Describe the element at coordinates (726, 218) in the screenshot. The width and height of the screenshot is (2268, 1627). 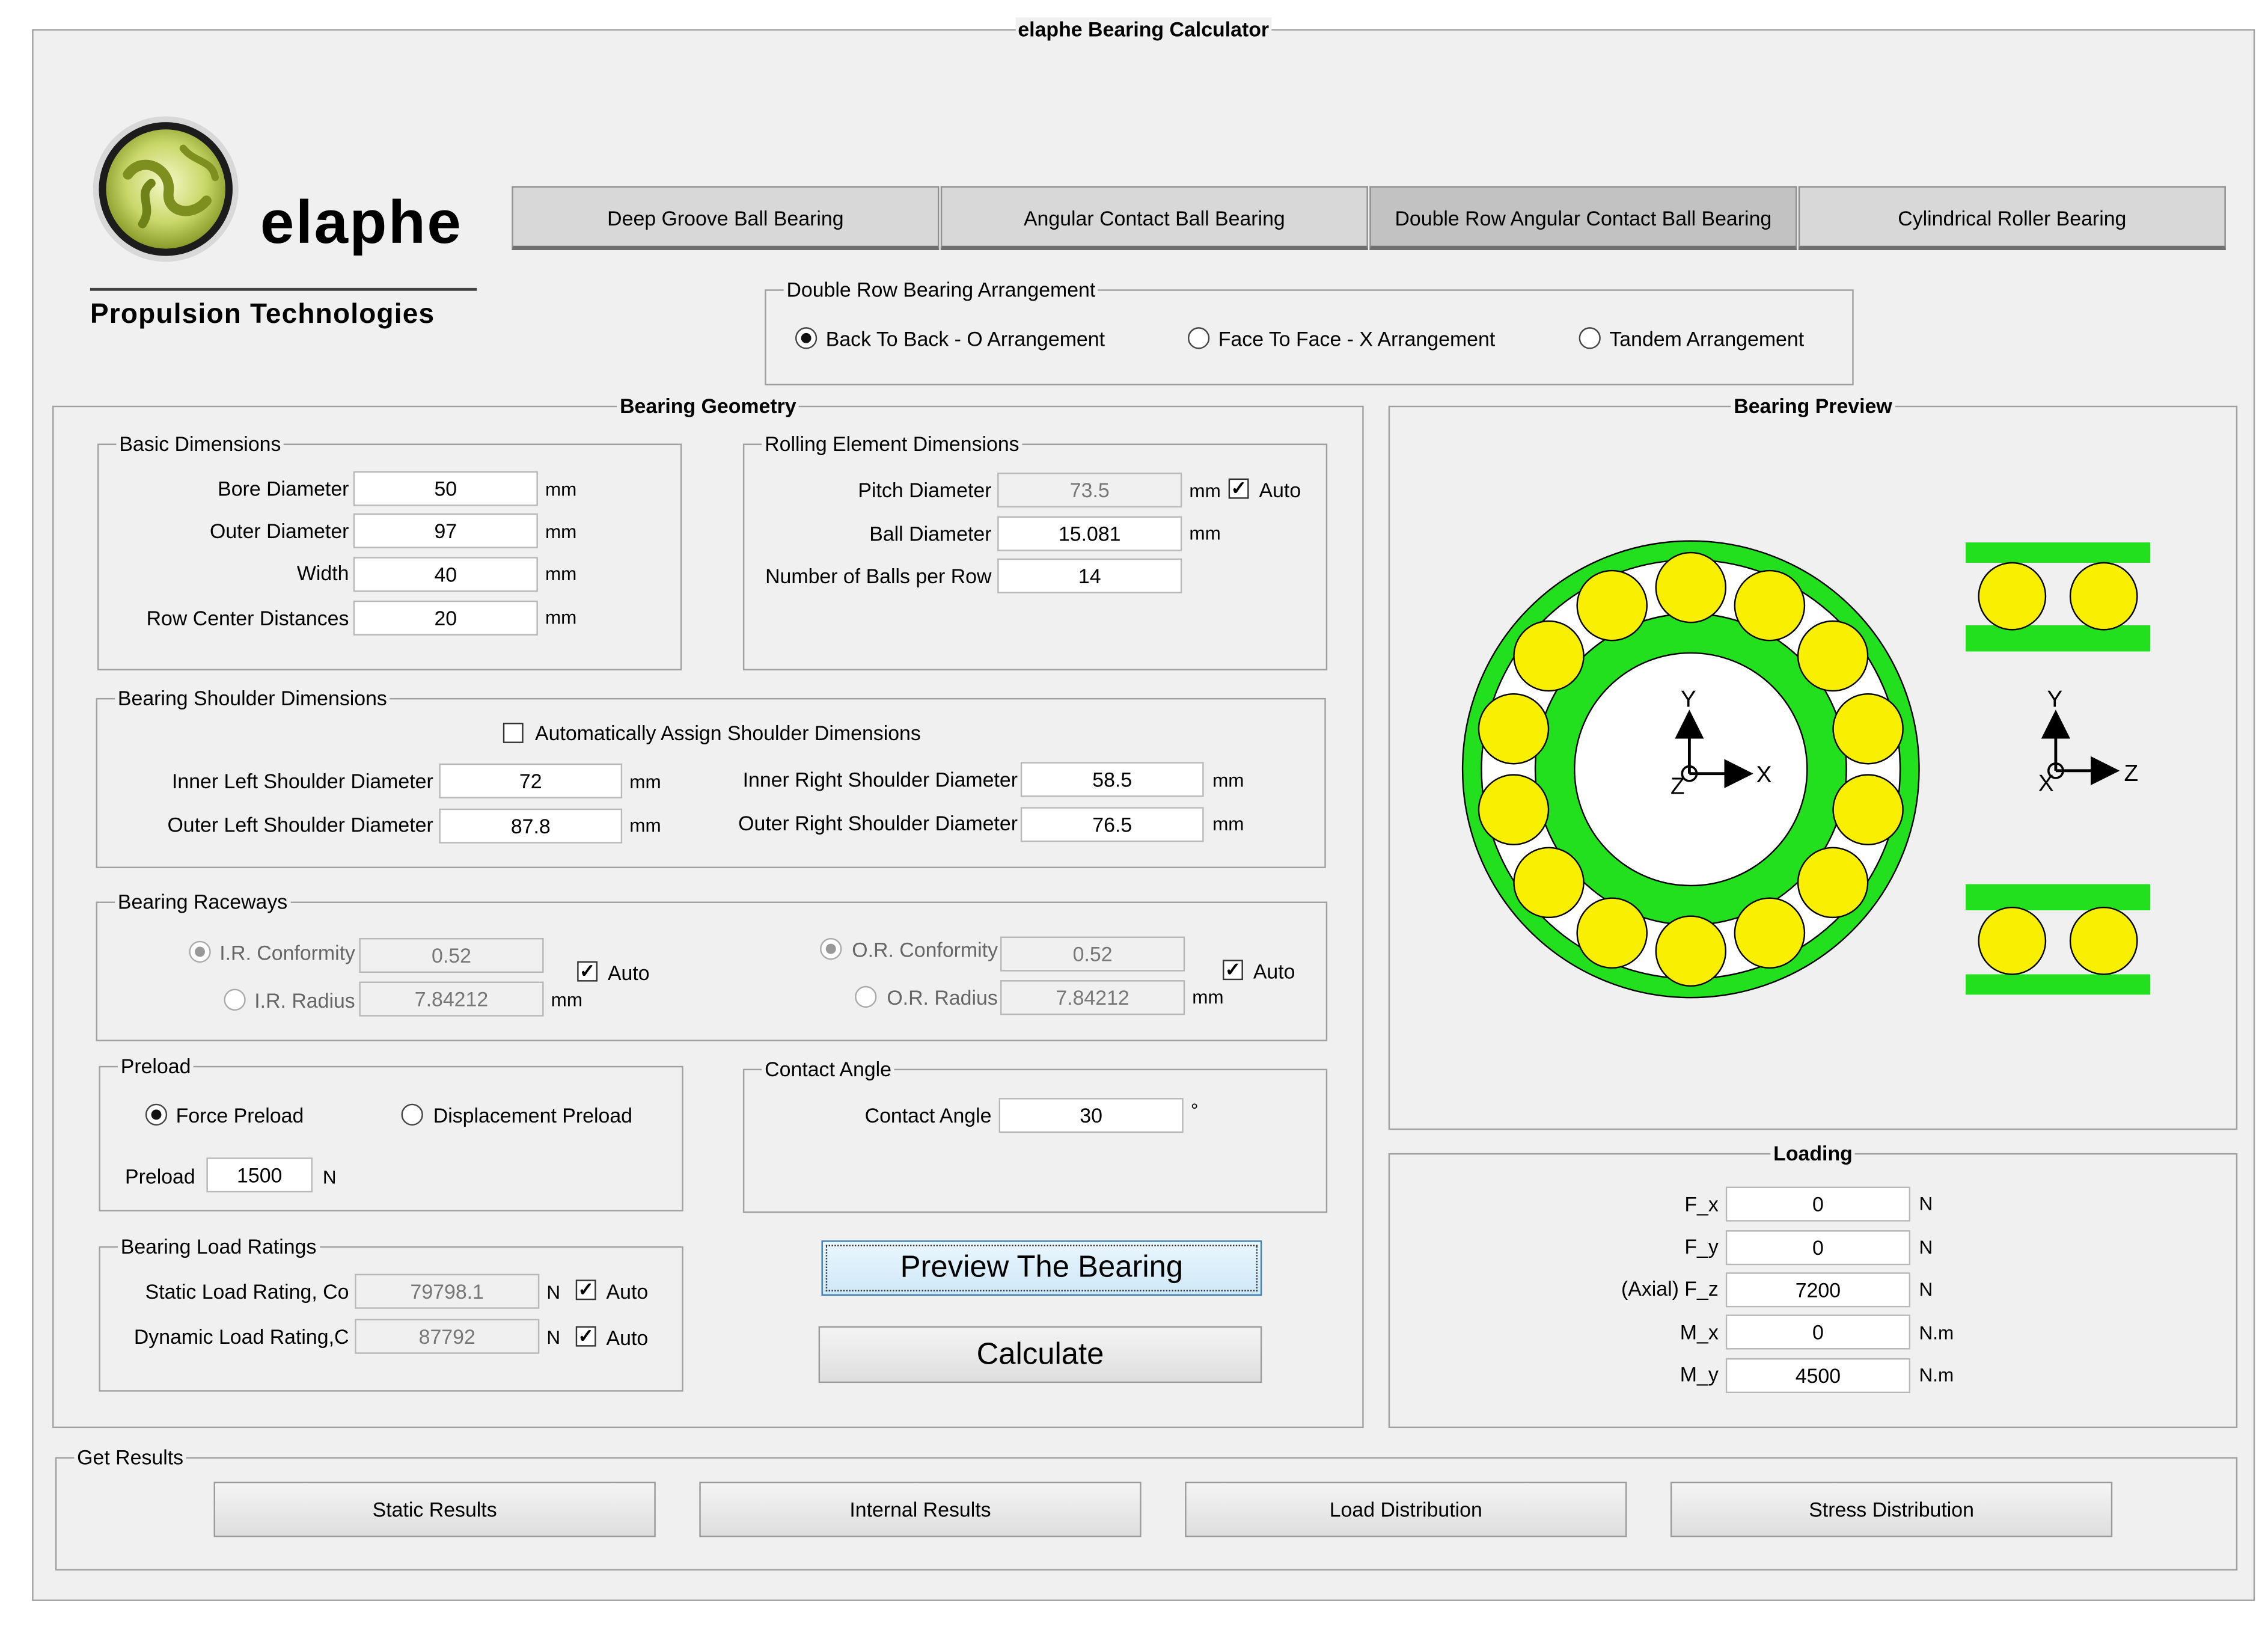
I see `tab-deep-groove: Deep Groove Ball Bearing` at that location.